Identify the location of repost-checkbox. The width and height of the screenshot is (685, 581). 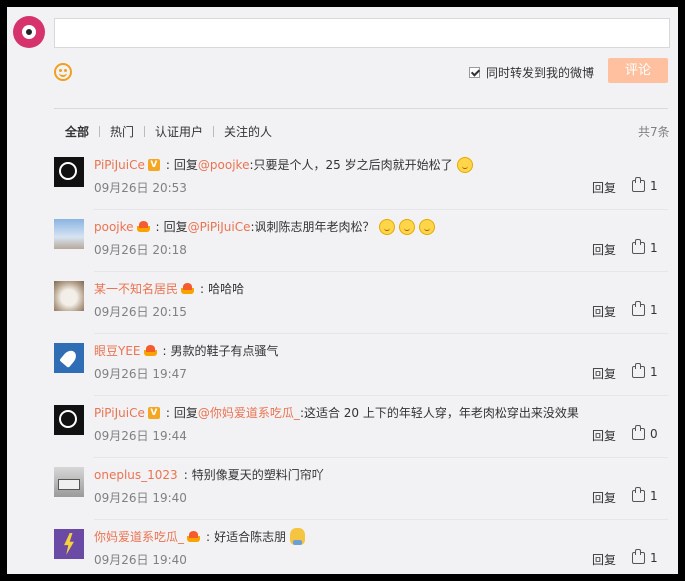
(474, 72).